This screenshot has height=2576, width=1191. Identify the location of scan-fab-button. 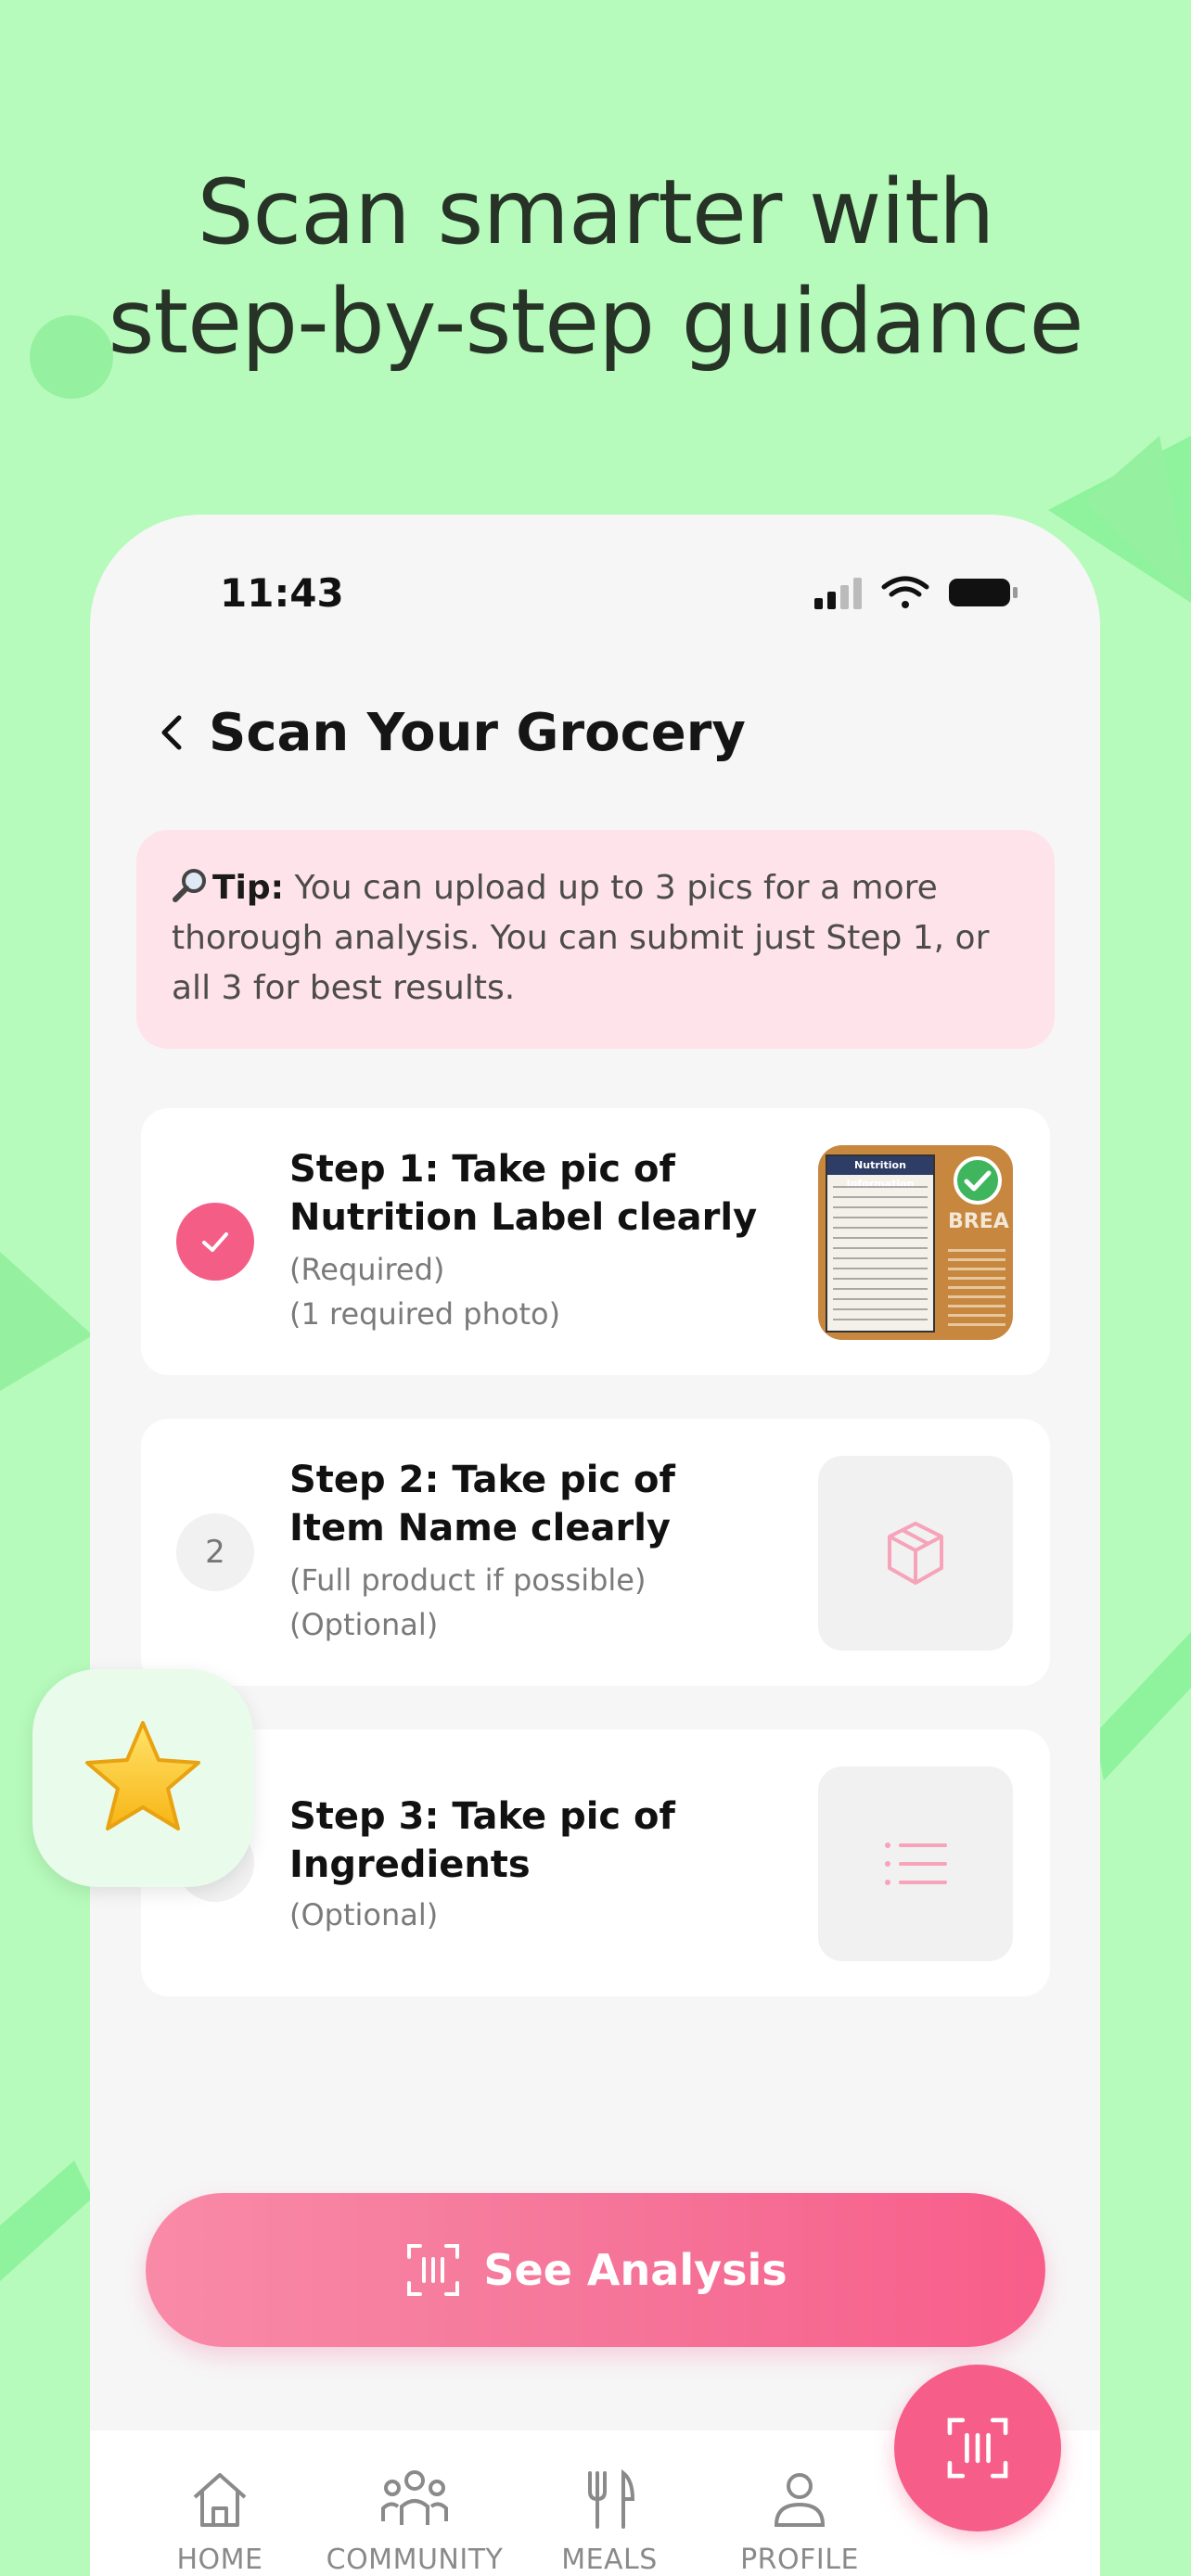
(977, 2448).